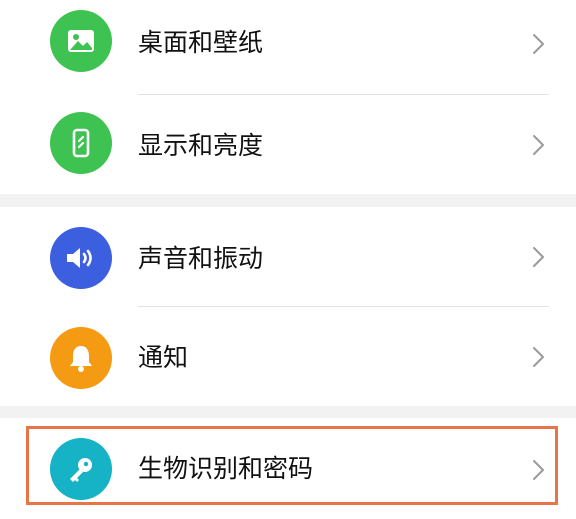  What do you see at coordinates (81, 143) in the screenshot?
I see `phone-display-icon` at bounding box center [81, 143].